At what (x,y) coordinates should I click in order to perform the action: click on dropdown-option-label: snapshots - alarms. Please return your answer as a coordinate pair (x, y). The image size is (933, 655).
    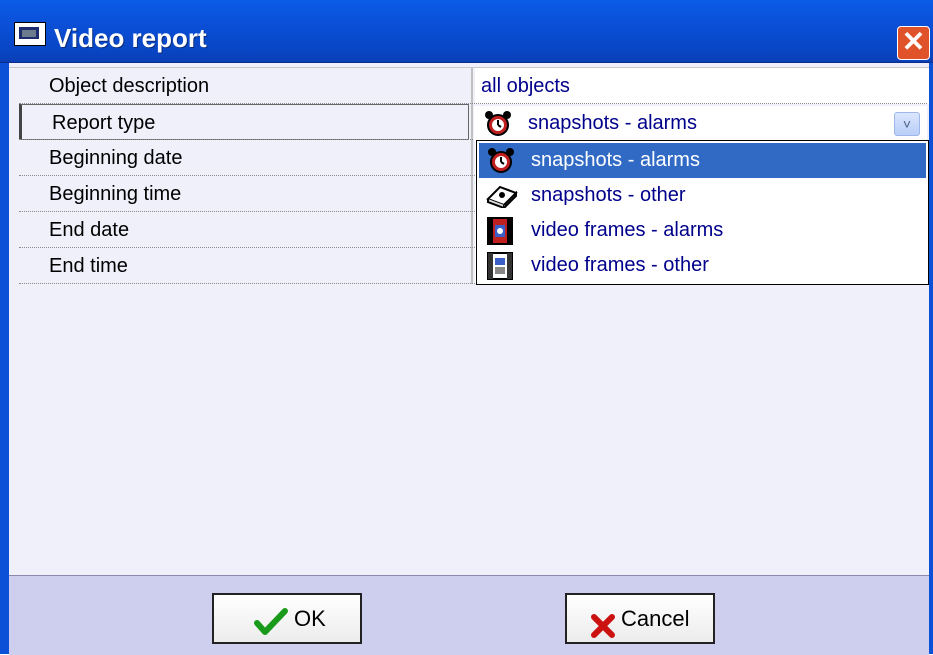
    Looking at the image, I should click on (615, 160).